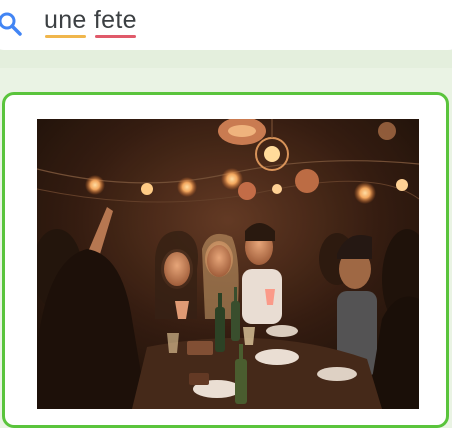 This screenshot has width=452, height=428. What do you see at coordinates (65, 22) in the screenshot?
I see `search-query-word: une` at bounding box center [65, 22].